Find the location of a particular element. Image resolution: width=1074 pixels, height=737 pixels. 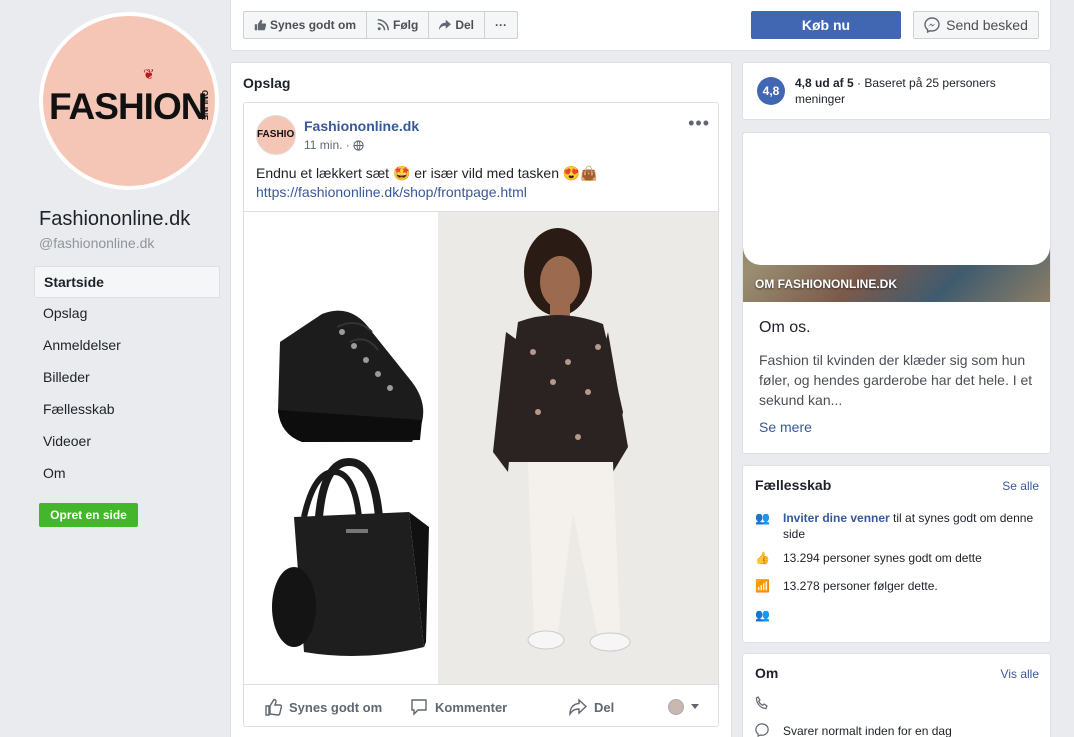

post-timestamp: 11 min. · is located at coordinates (334, 145).